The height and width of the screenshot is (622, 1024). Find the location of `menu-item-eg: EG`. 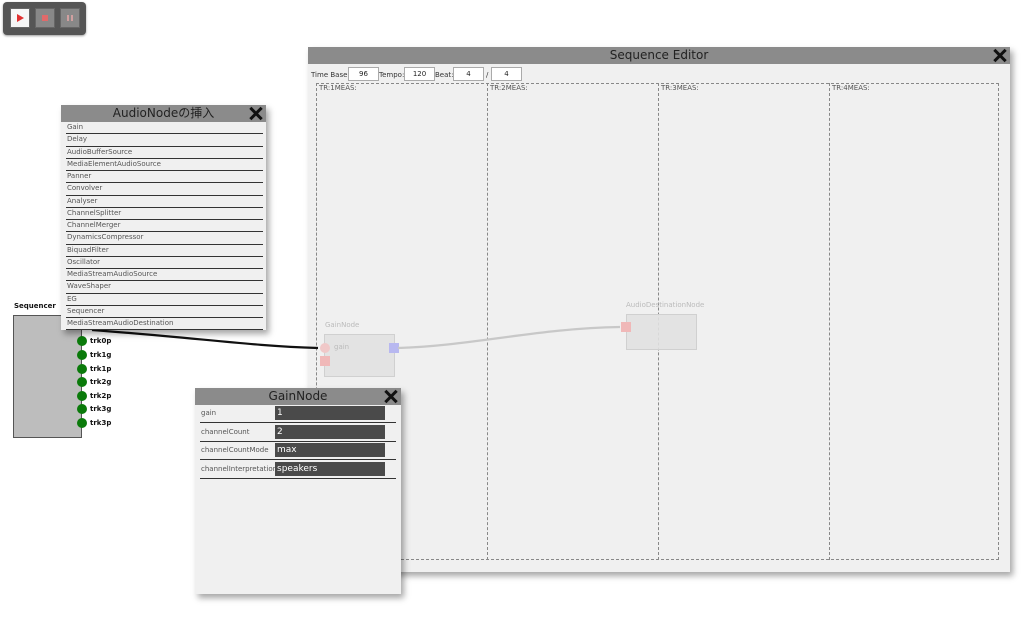

menu-item-eg: EG is located at coordinates (164, 300).